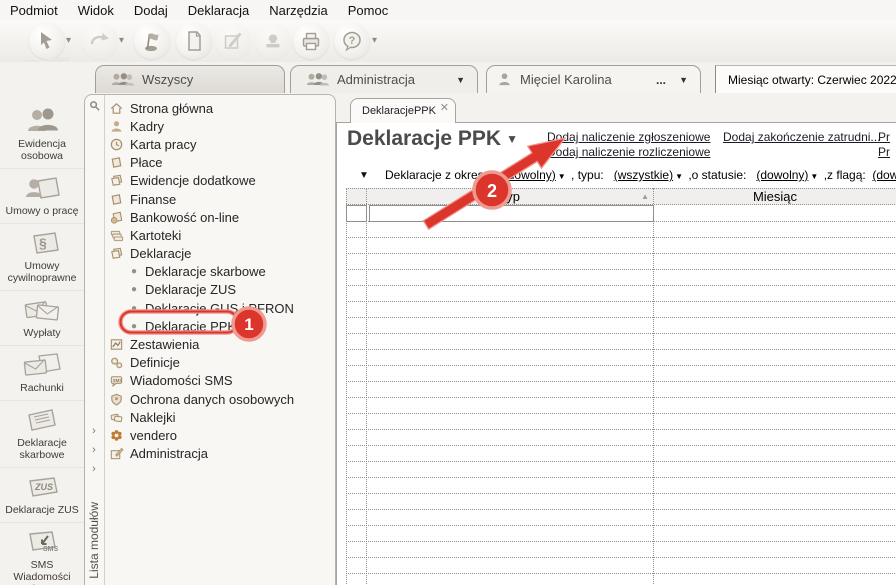 The width and height of the screenshot is (896, 585). I want to click on tree-item-deklaracje-gus-i-pfron: ● Deklaracje GUS i PFRON, so click(221, 308).